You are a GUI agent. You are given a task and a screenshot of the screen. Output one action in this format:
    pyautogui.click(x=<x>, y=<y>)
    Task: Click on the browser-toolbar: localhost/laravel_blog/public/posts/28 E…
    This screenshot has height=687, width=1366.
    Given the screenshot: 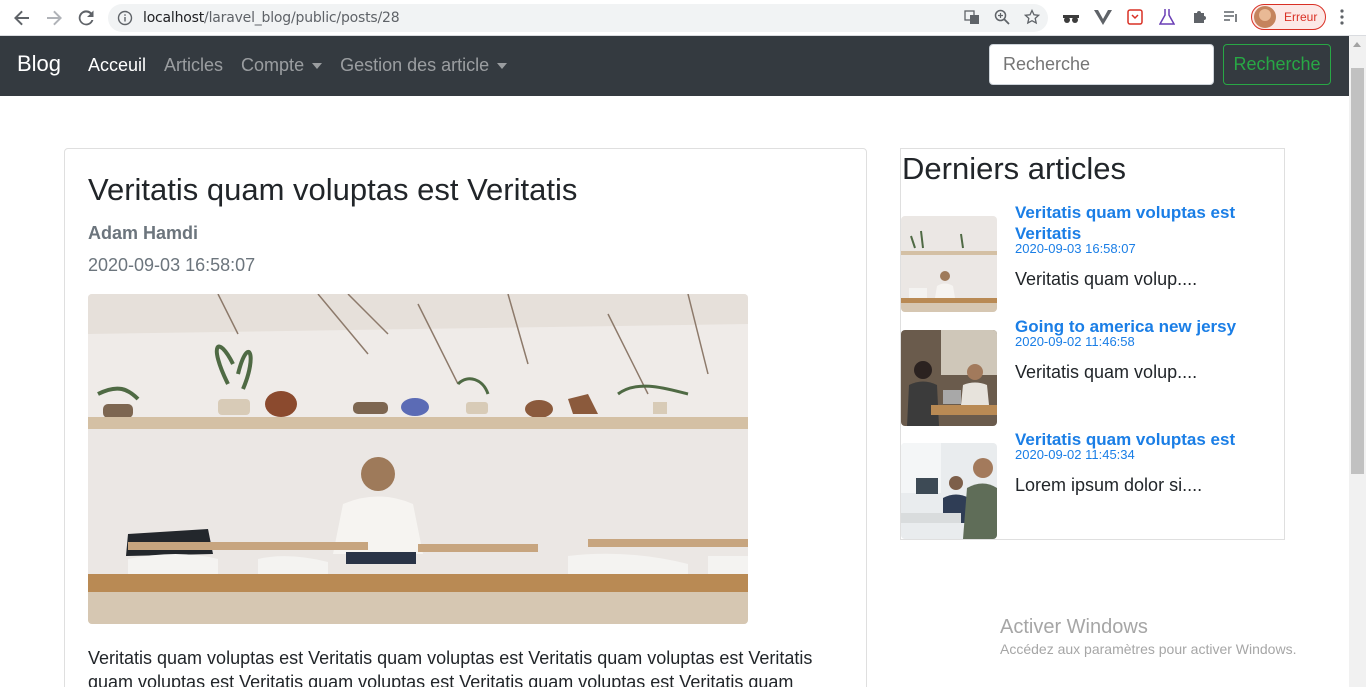 What is the action you would take?
    pyautogui.click(x=683, y=18)
    